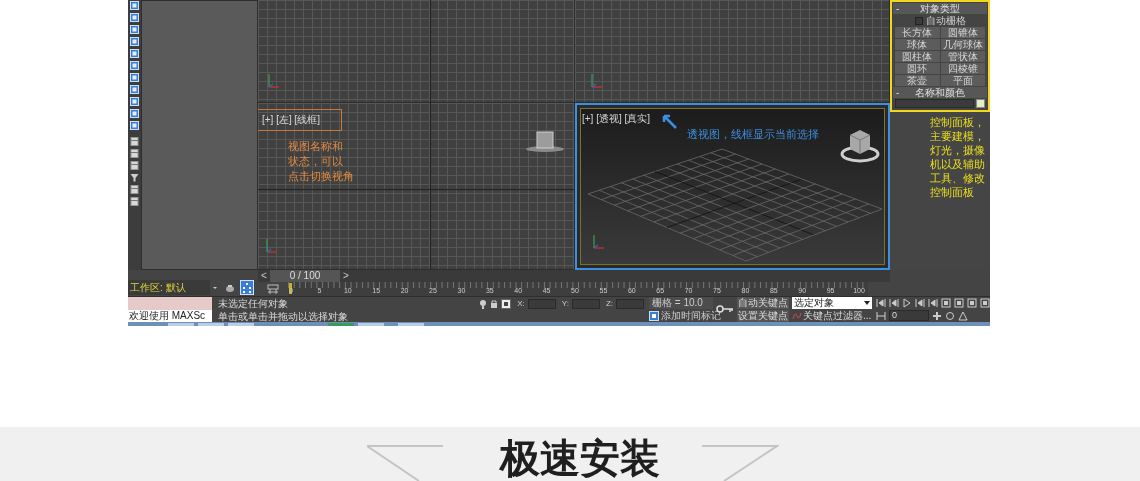  Describe the element at coordinates (962, 44) in the screenshot. I see `object-type-button: 几何球体` at that location.